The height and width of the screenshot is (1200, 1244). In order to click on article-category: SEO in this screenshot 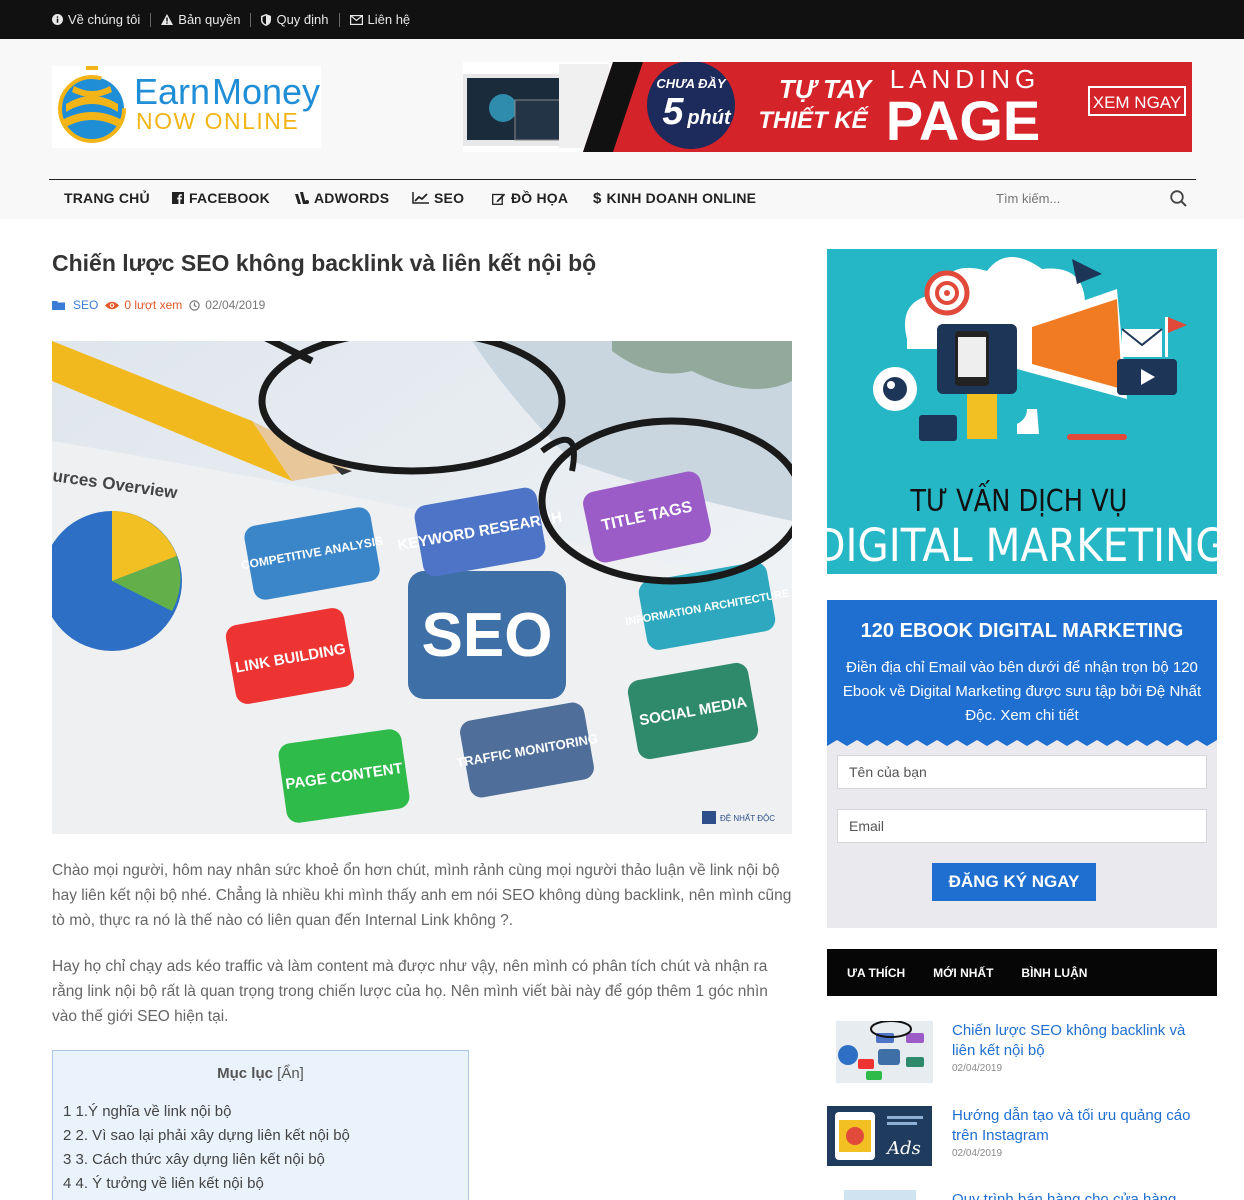, I will do `click(85, 305)`.